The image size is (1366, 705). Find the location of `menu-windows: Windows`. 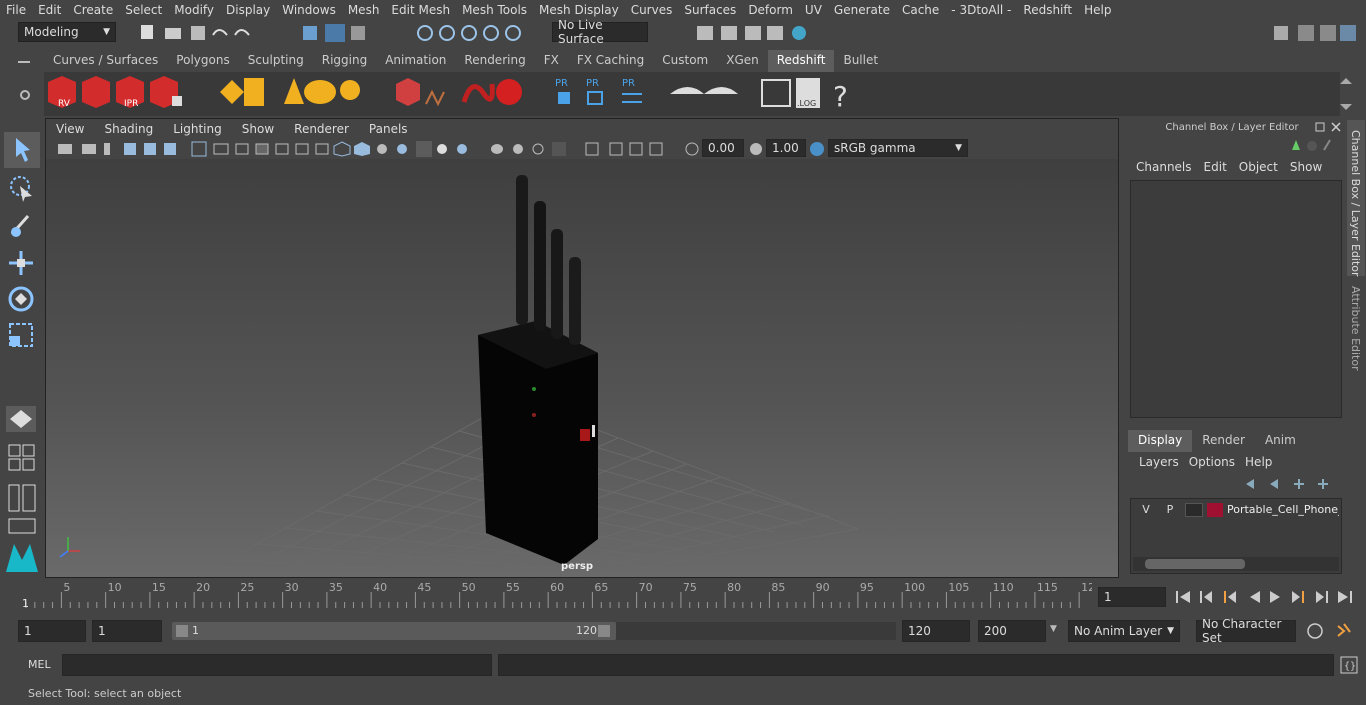

menu-windows: Windows is located at coordinates (309, 10).